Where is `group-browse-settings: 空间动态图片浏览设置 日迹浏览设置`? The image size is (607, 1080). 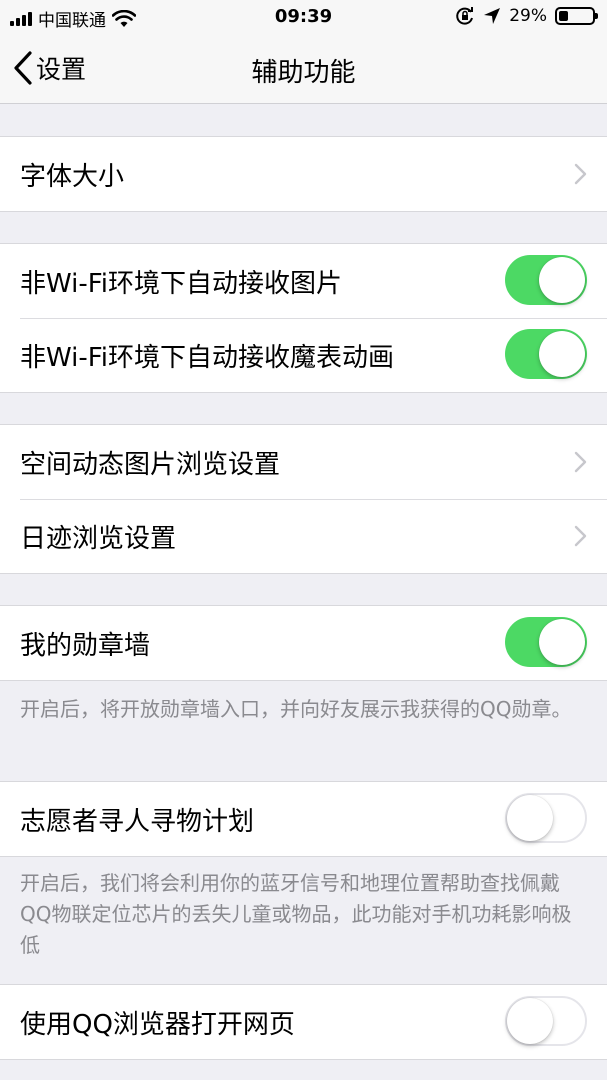 group-browse-settings: 空间动态图片浏览设置 日迹浏览设置 is located at coordinates (303, 499).